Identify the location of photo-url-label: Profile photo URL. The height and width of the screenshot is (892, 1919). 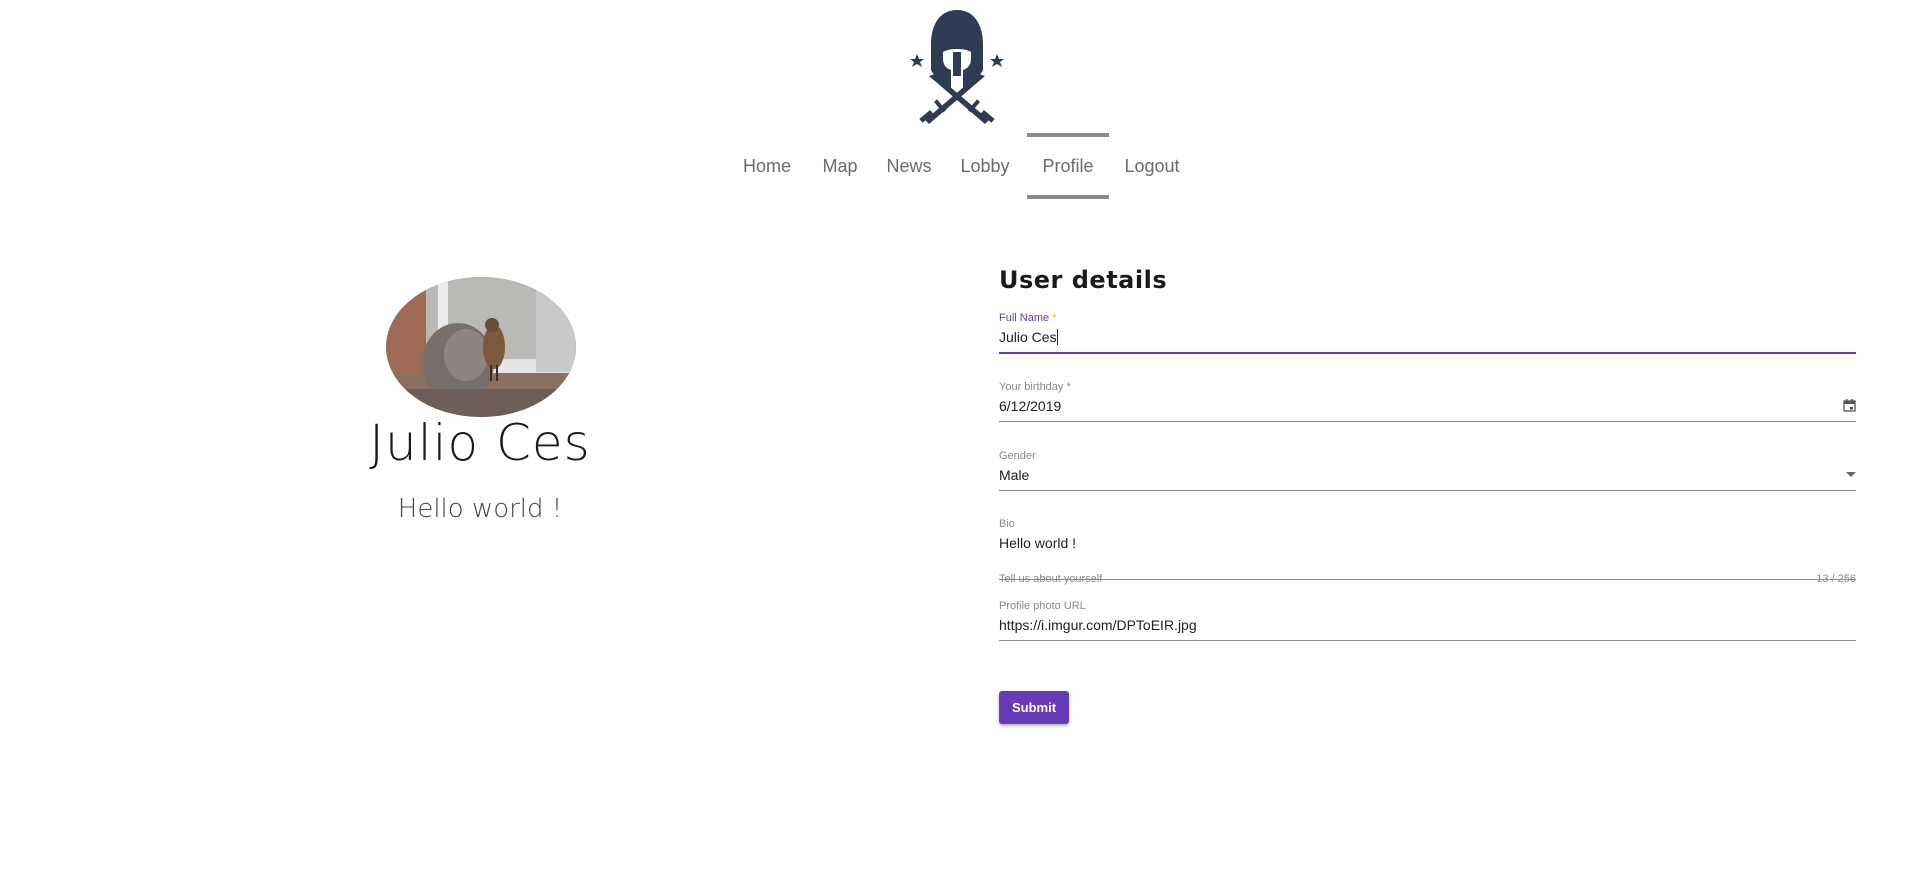
(1042, 606).